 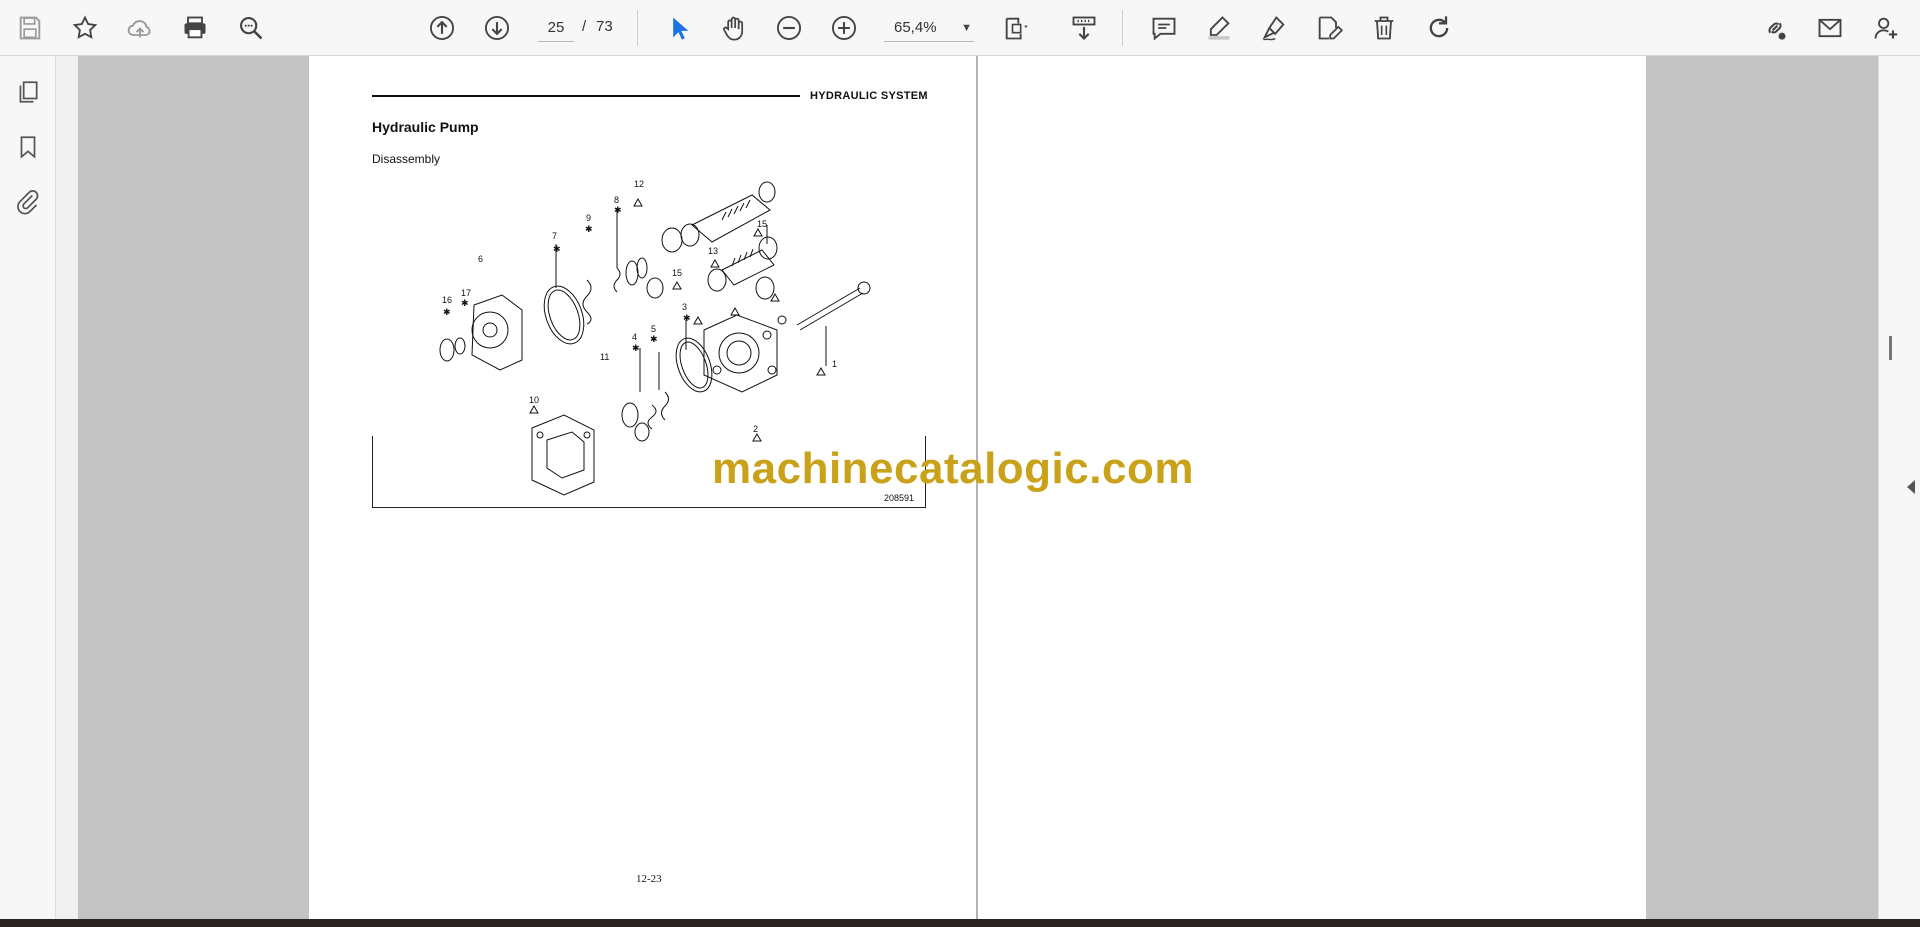 I want to click on svg-text: 9, so click(x=588, y=218).